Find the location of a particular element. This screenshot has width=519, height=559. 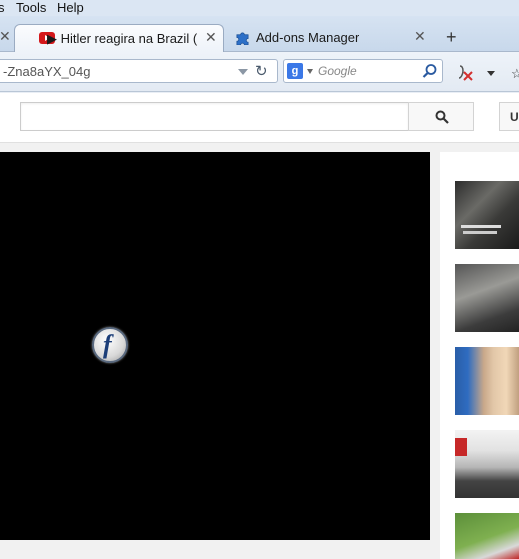

related-videos-sidebar is located at coordinates (479, 355).